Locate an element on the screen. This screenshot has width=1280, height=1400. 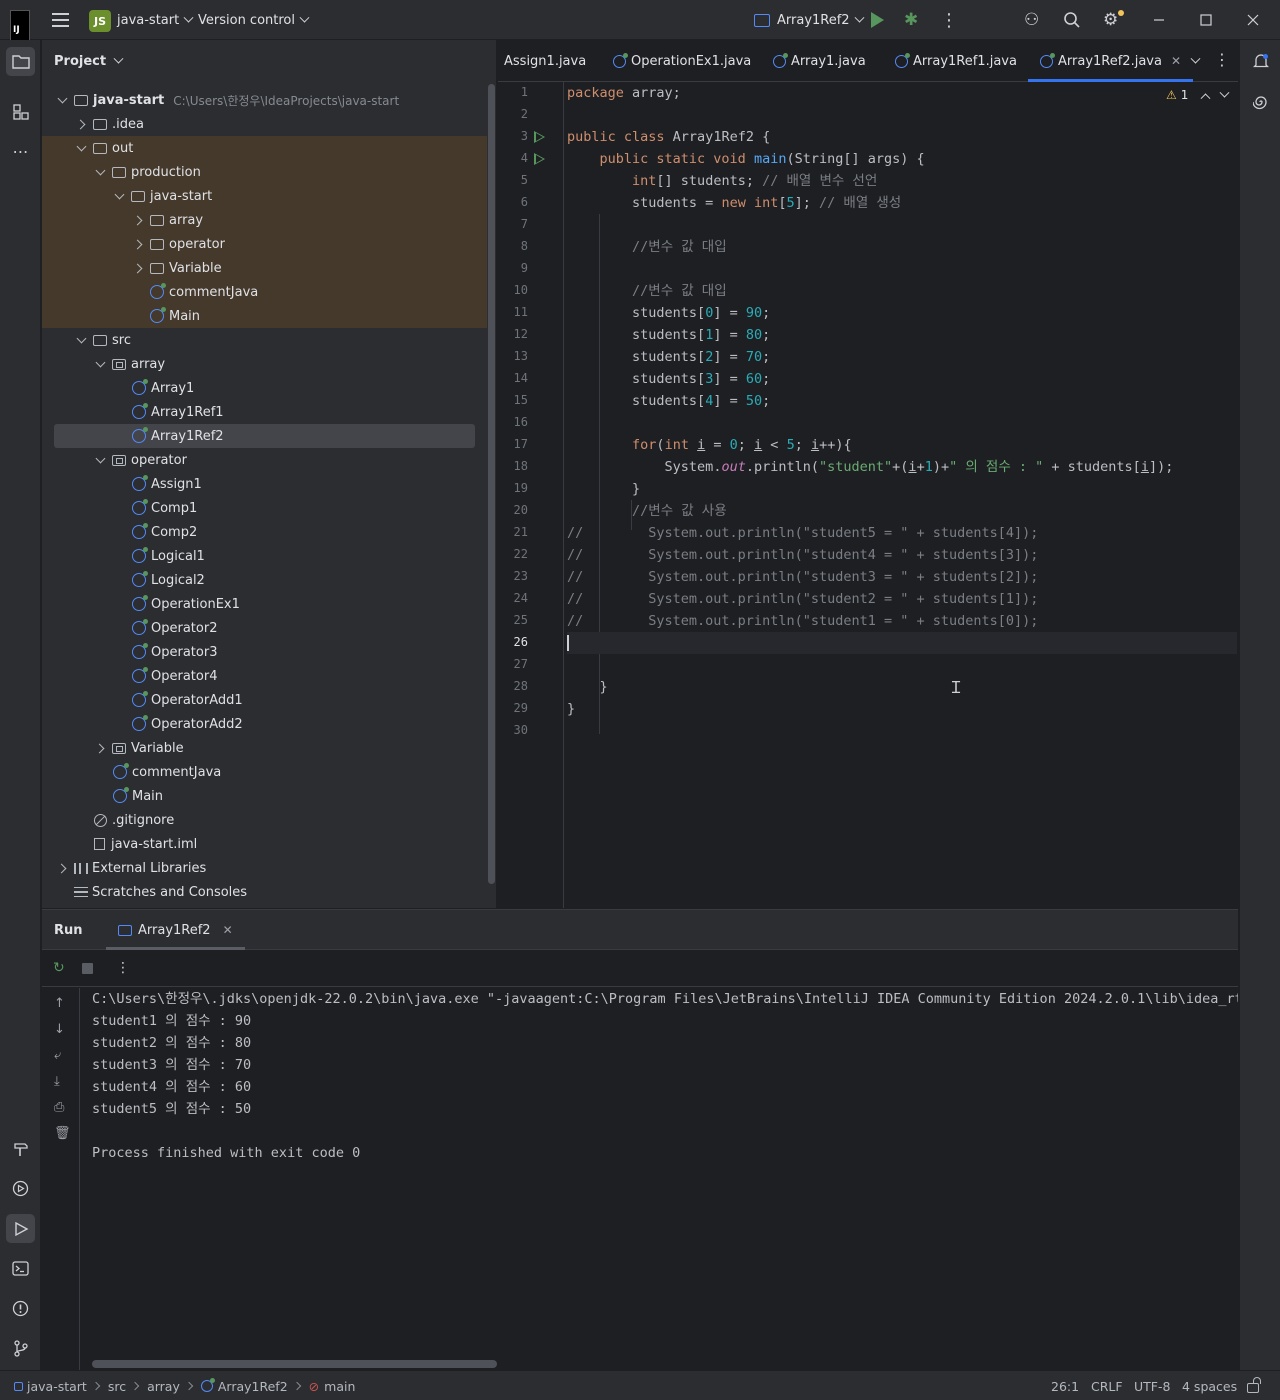
more-tools-button: ⋯ is located at coordinates (20, 151).